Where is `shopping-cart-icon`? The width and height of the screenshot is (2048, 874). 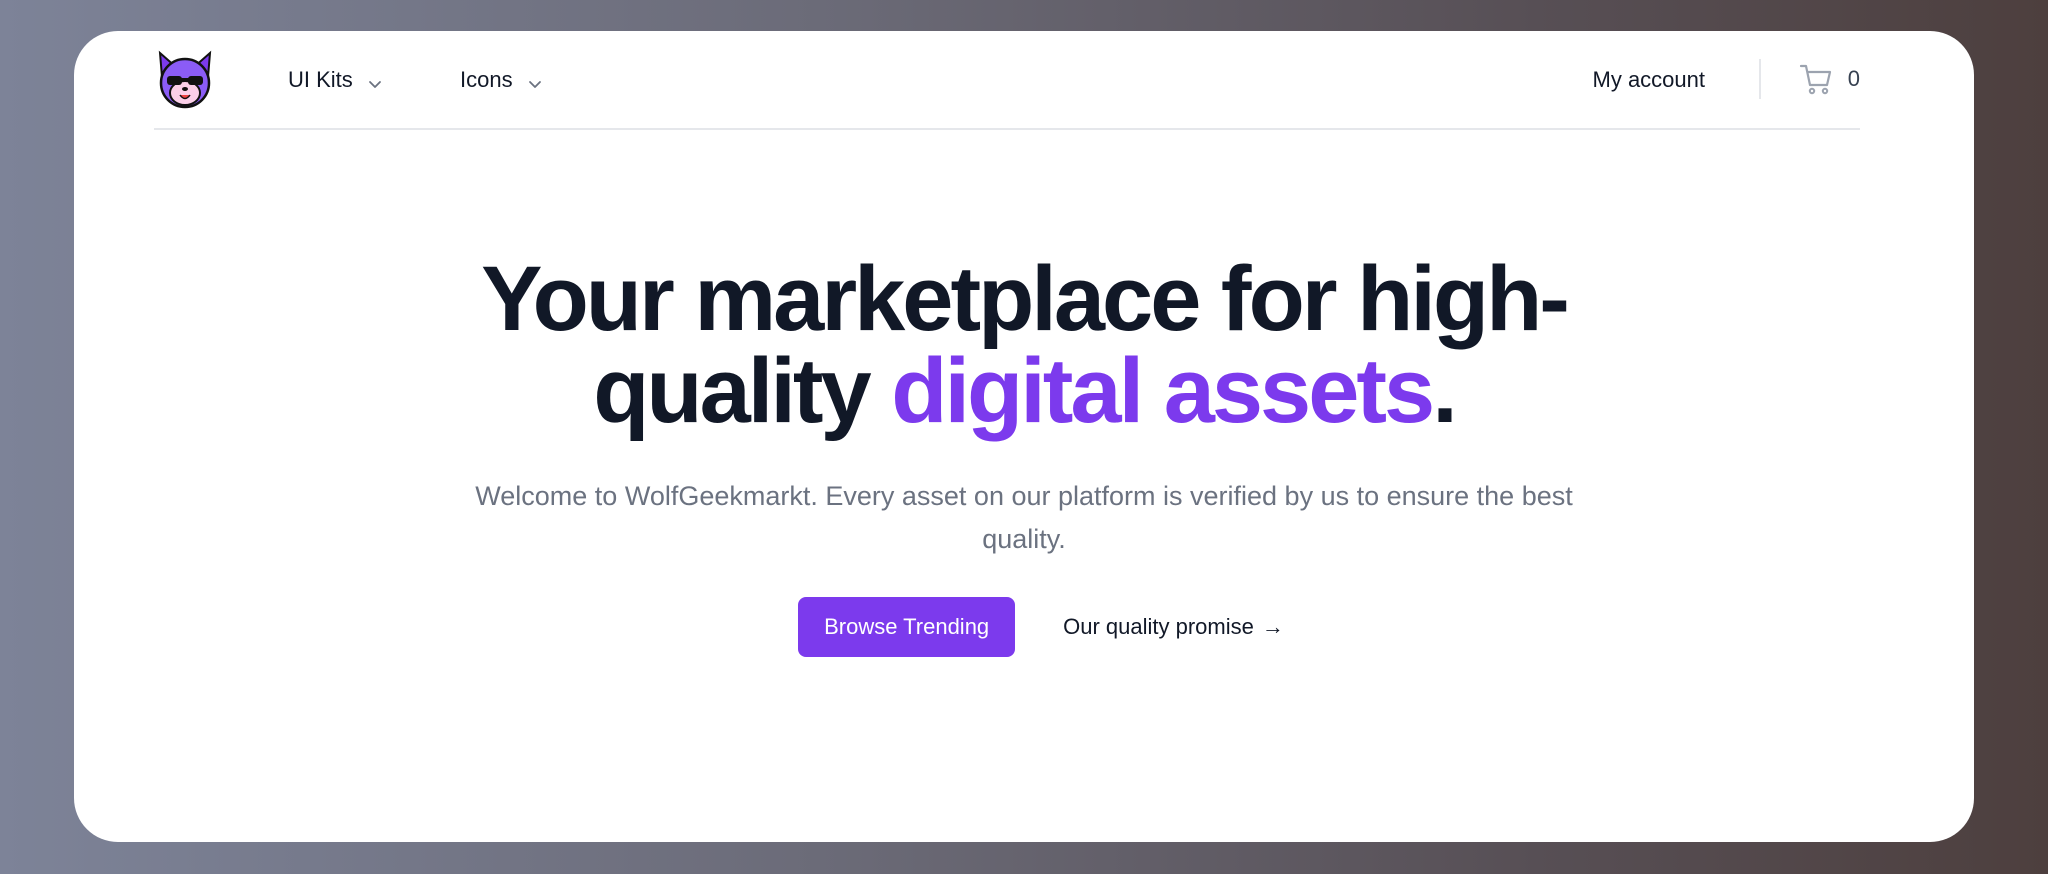 shopping-cart-icon is located at coordinates (1815, 79).